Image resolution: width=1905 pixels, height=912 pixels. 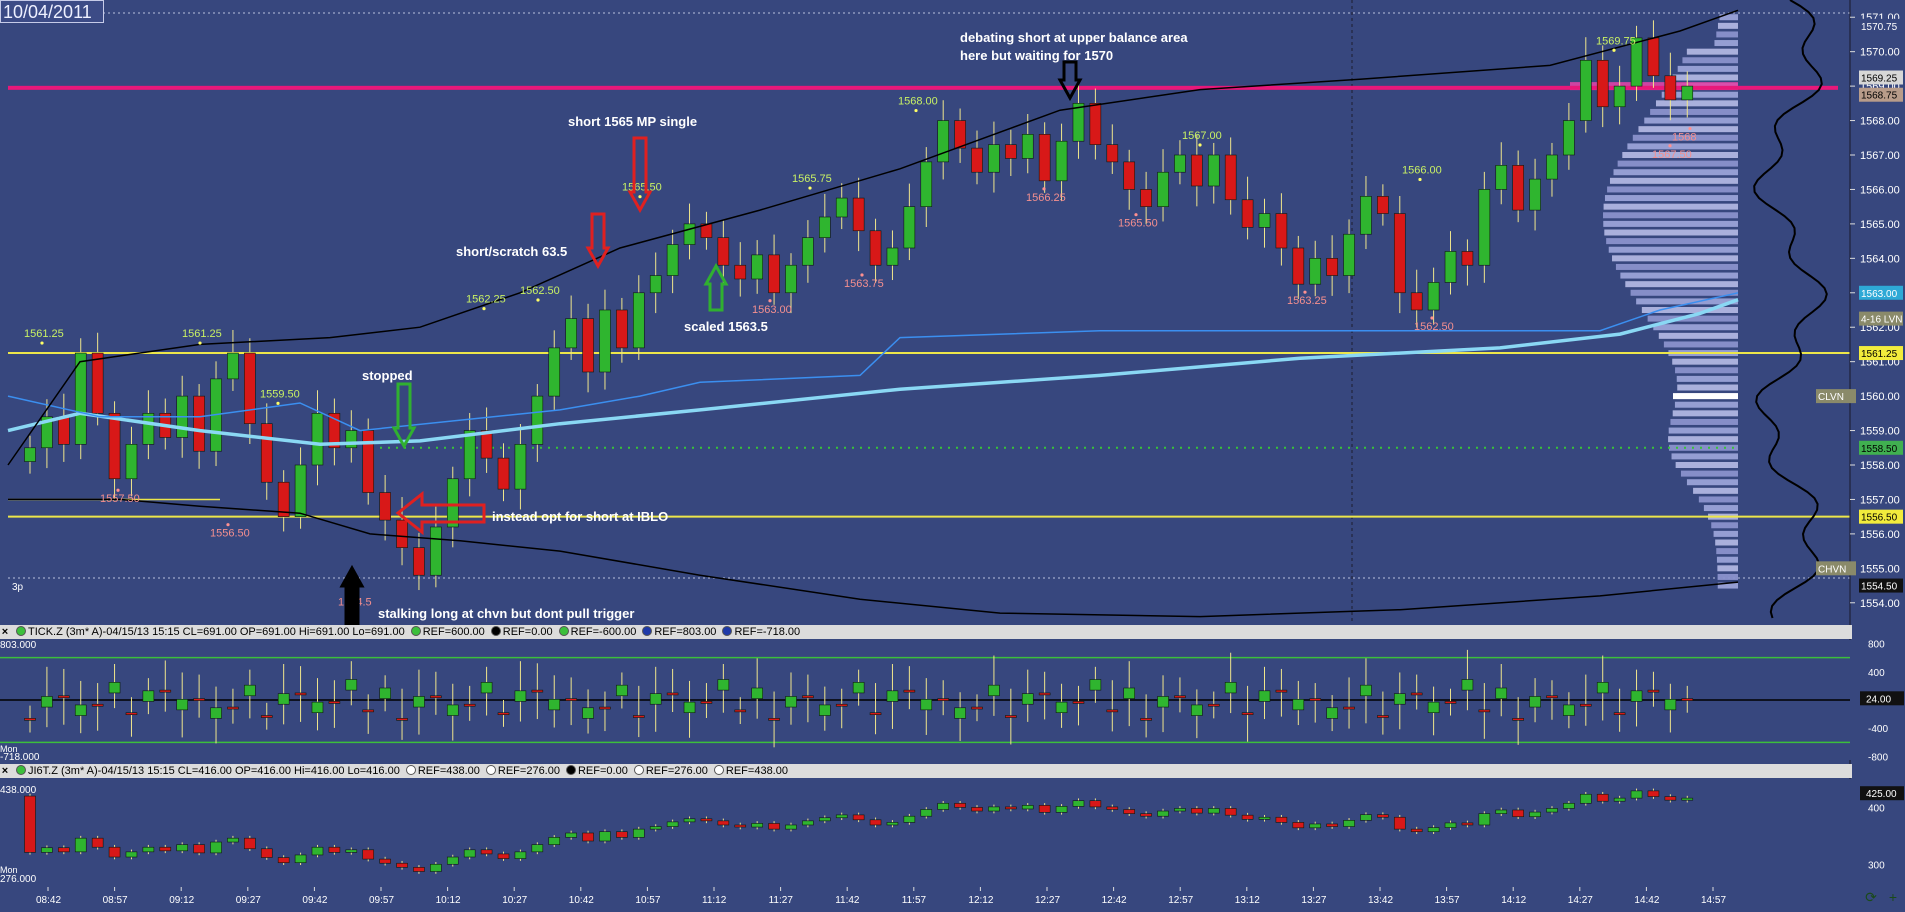 What do you see at coordinates (44, 334) in the screenshot?
I see `high-price-label: 1561.25` at bounding box center [44, 334].